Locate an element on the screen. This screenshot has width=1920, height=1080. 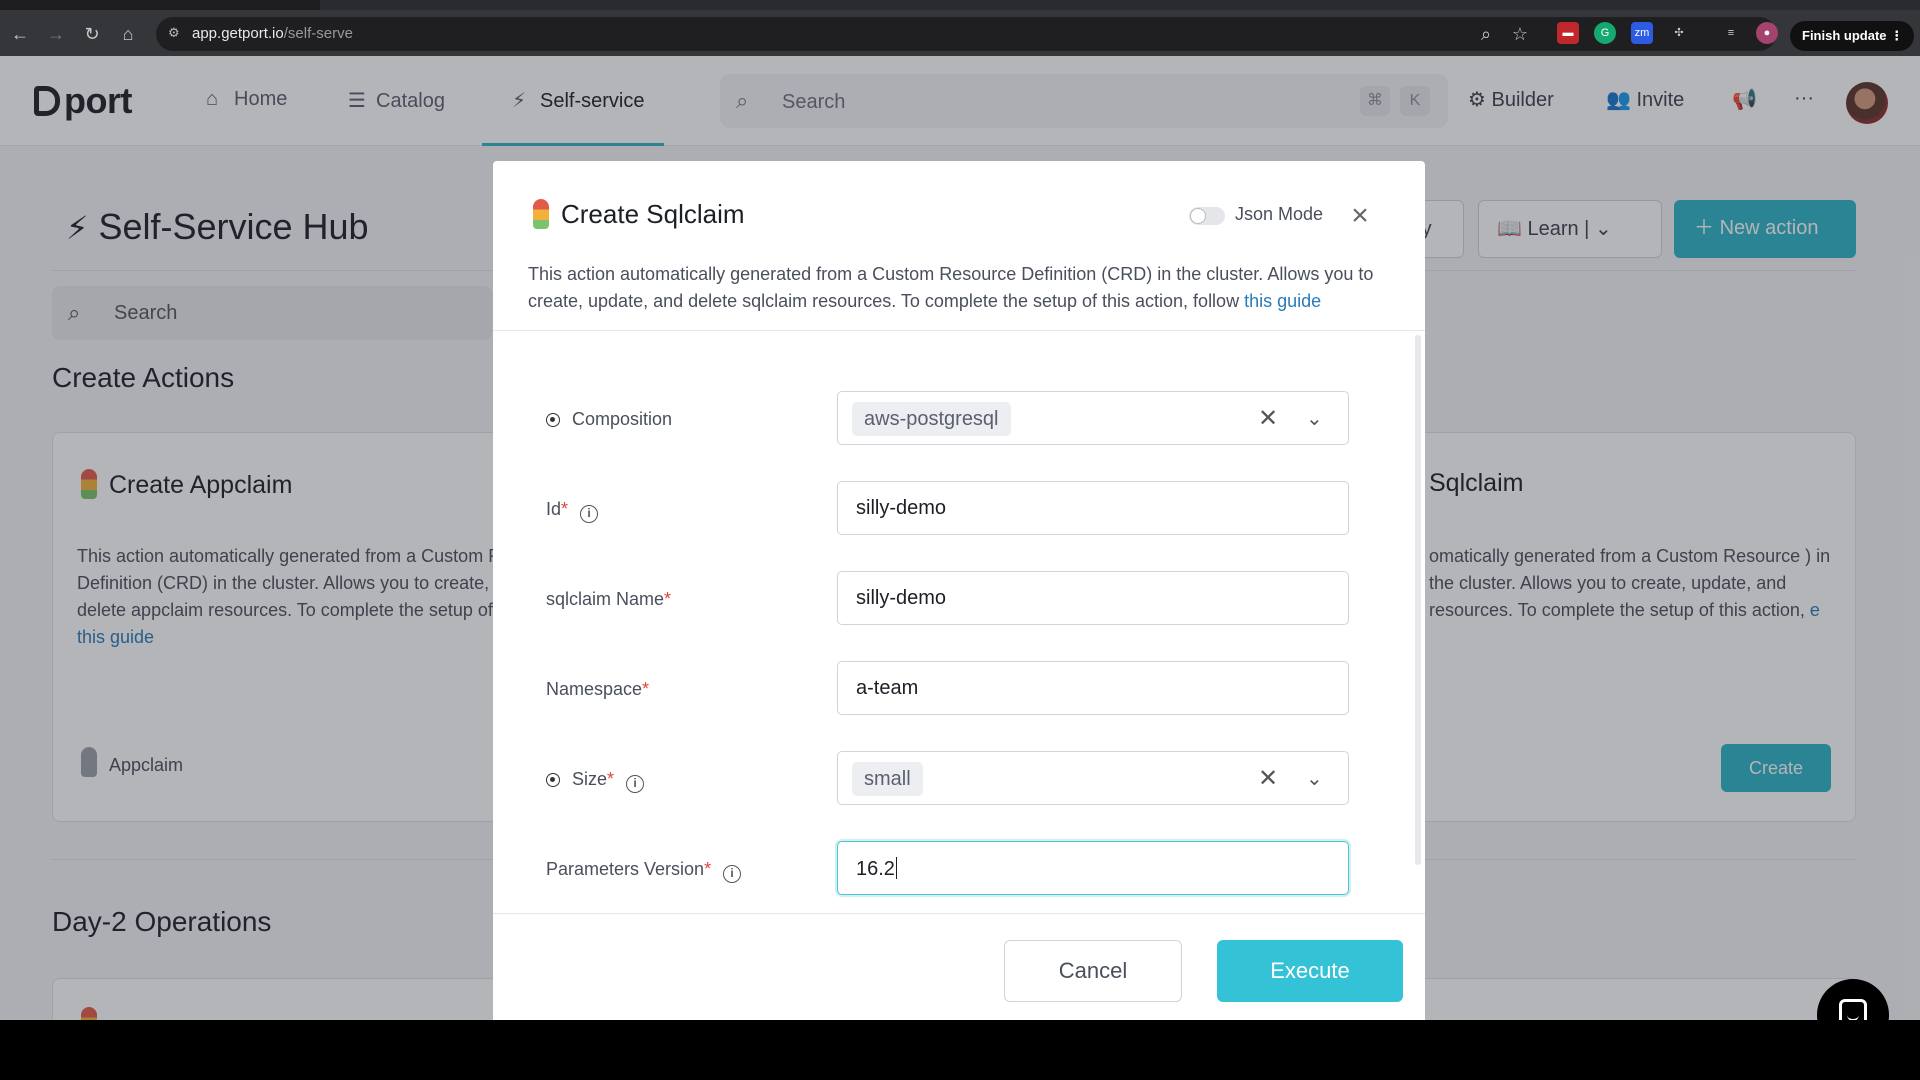
profile-icon: ● is located at coordinates (1767, 33).